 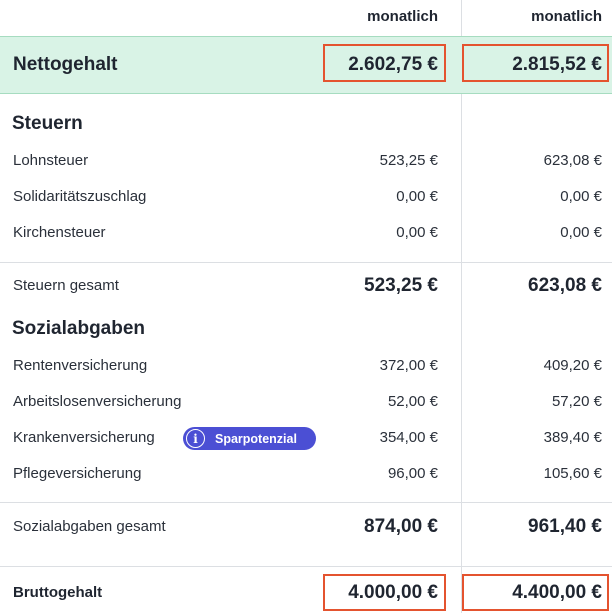 What do you see at coordinates (572, 437) in the screenshot?
I see `social-row-col2: 389,40 €` at bounding box center [572, 437].